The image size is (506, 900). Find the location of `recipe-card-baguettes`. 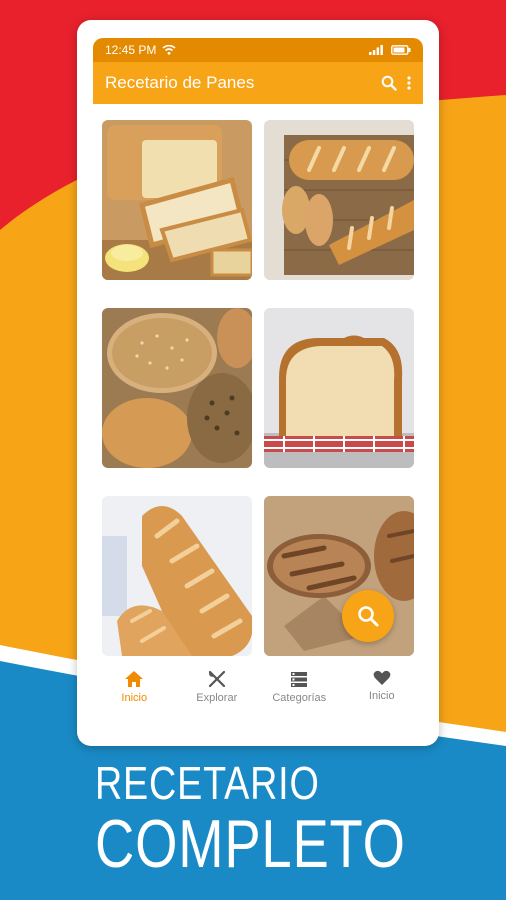

recipe-card-baguettes is located at coordinates (339, 200).